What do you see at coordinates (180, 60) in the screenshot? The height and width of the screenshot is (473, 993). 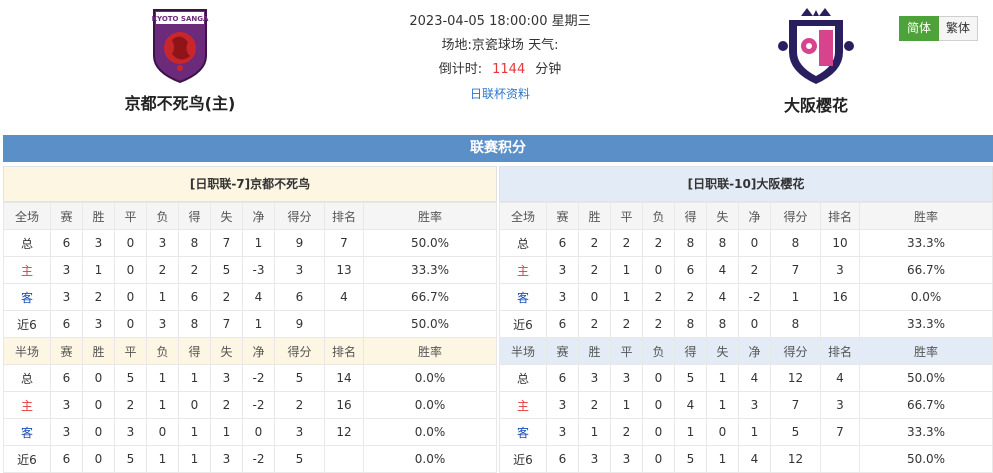 I see `home-team: KYOTO SANGA 京都不死鸟(主)` at bounding box center [180, 60].